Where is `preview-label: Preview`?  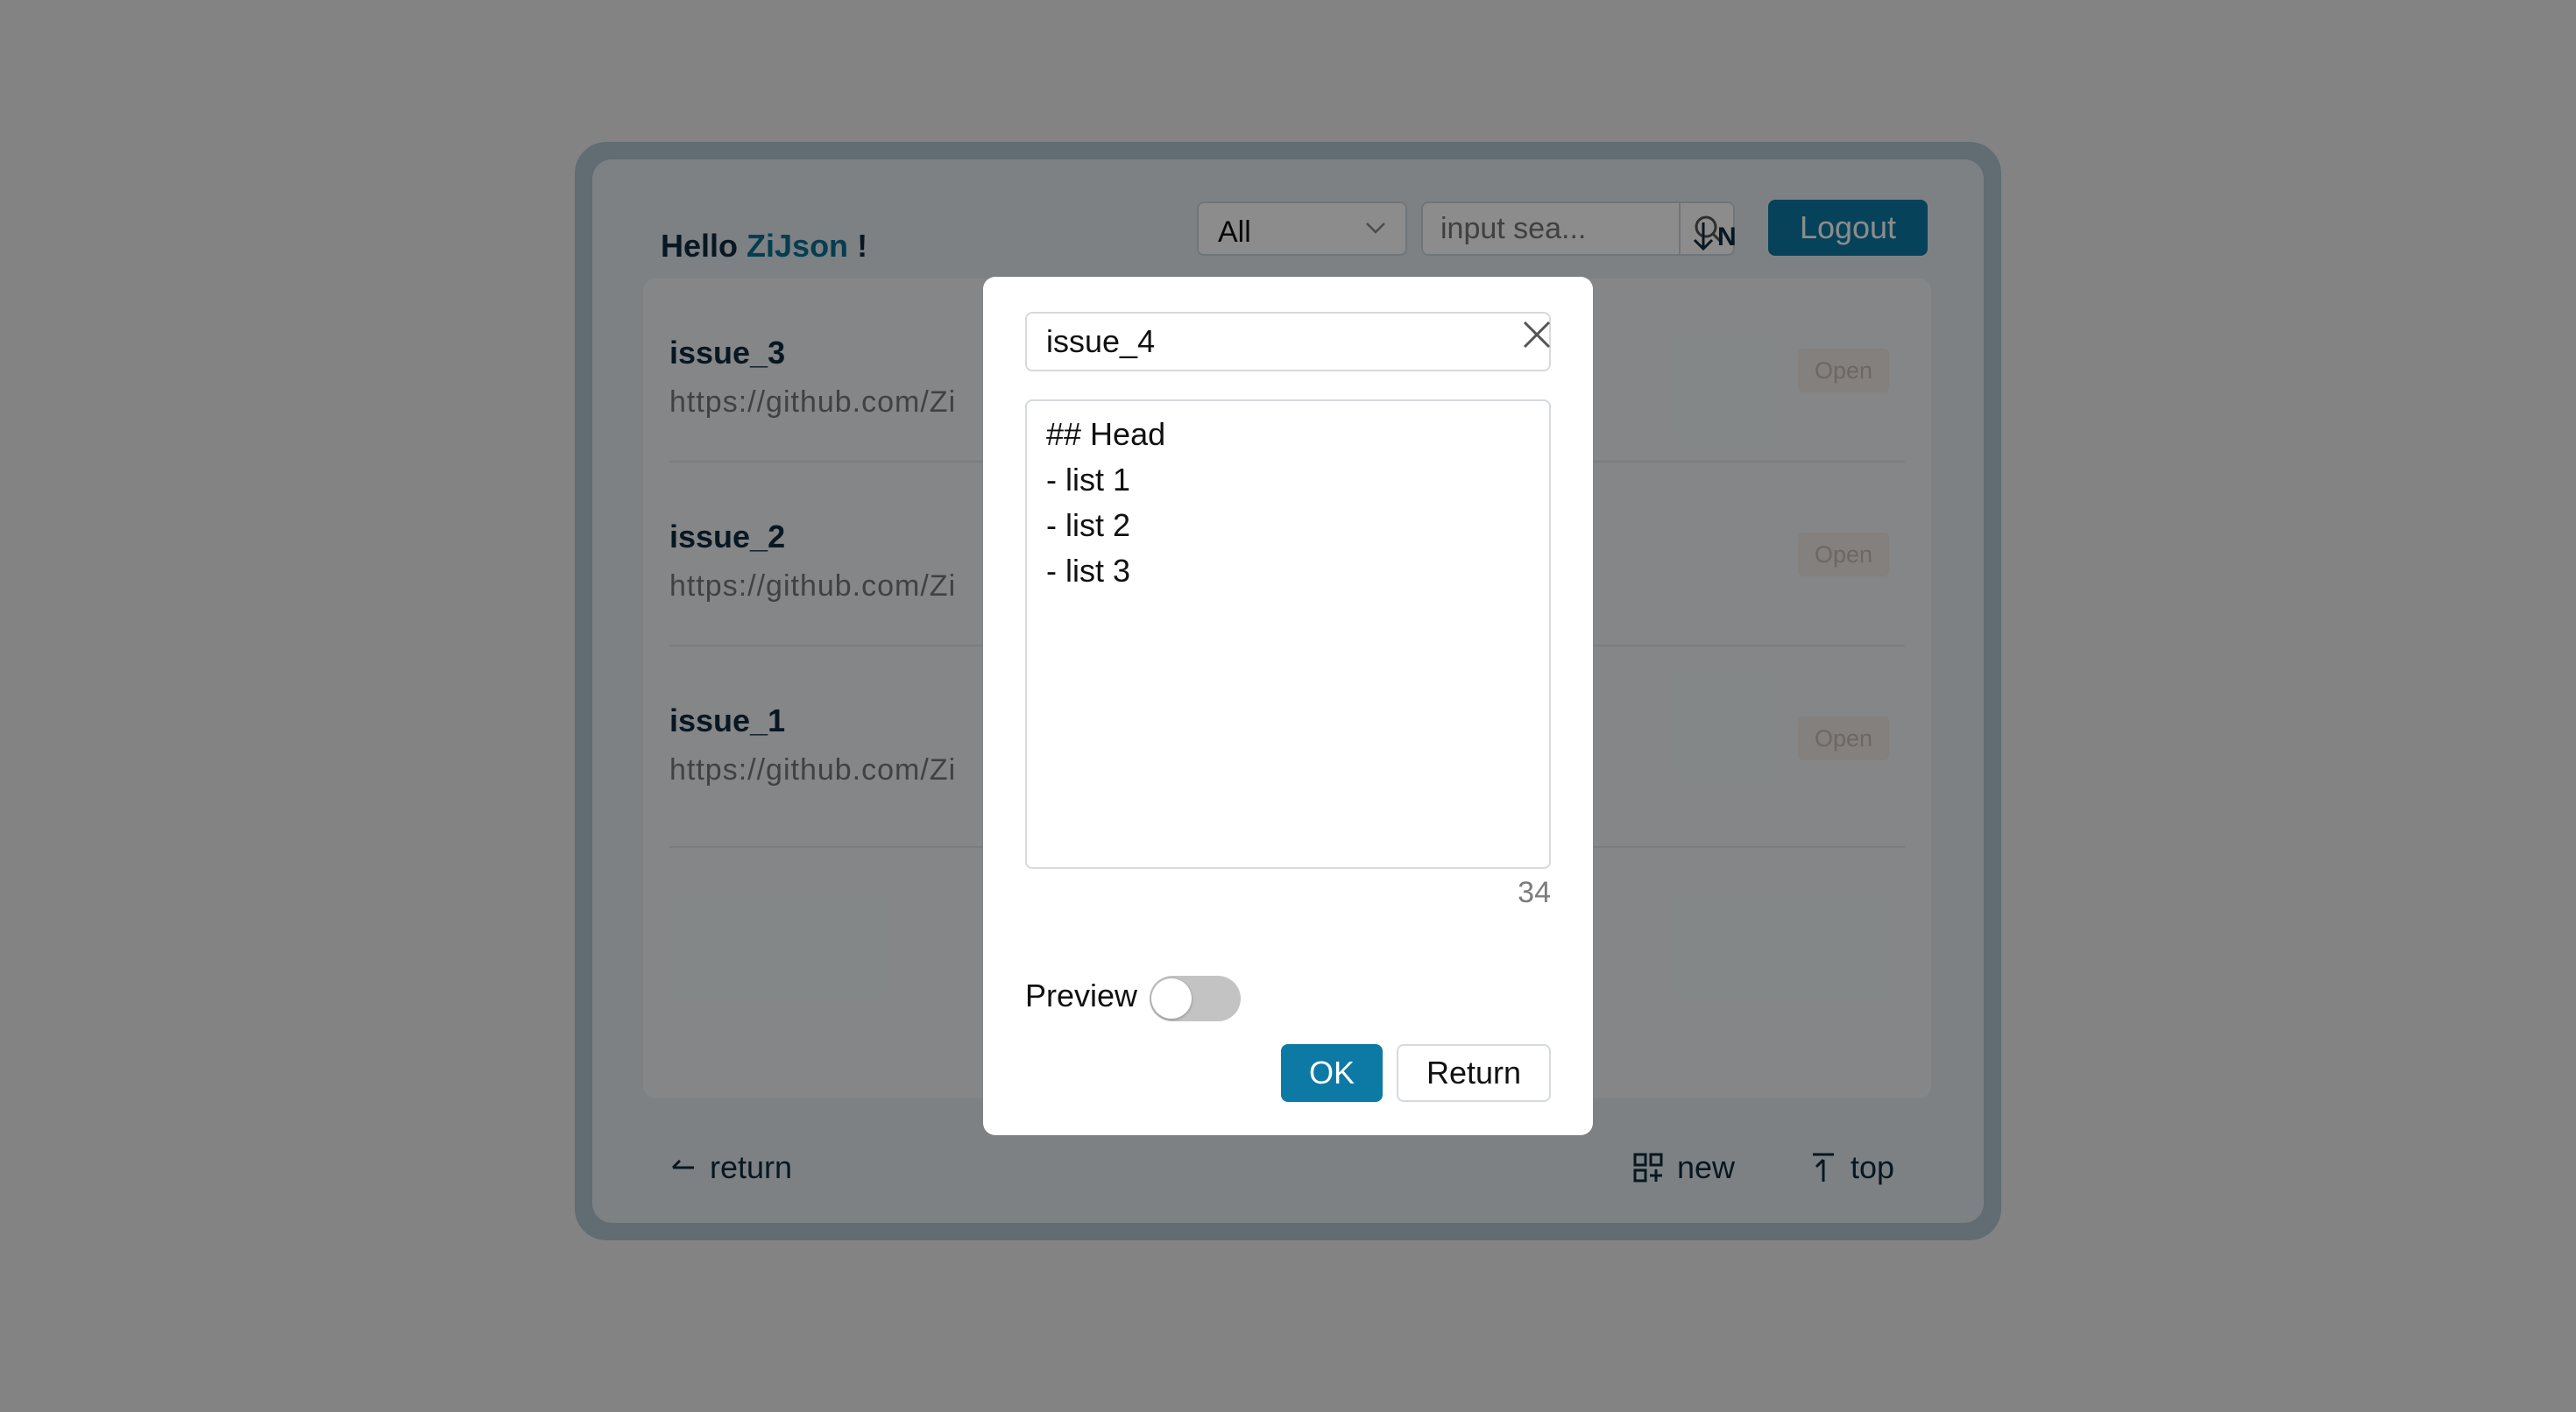
preview-label: Preview is located at coordinates (1081, 996).